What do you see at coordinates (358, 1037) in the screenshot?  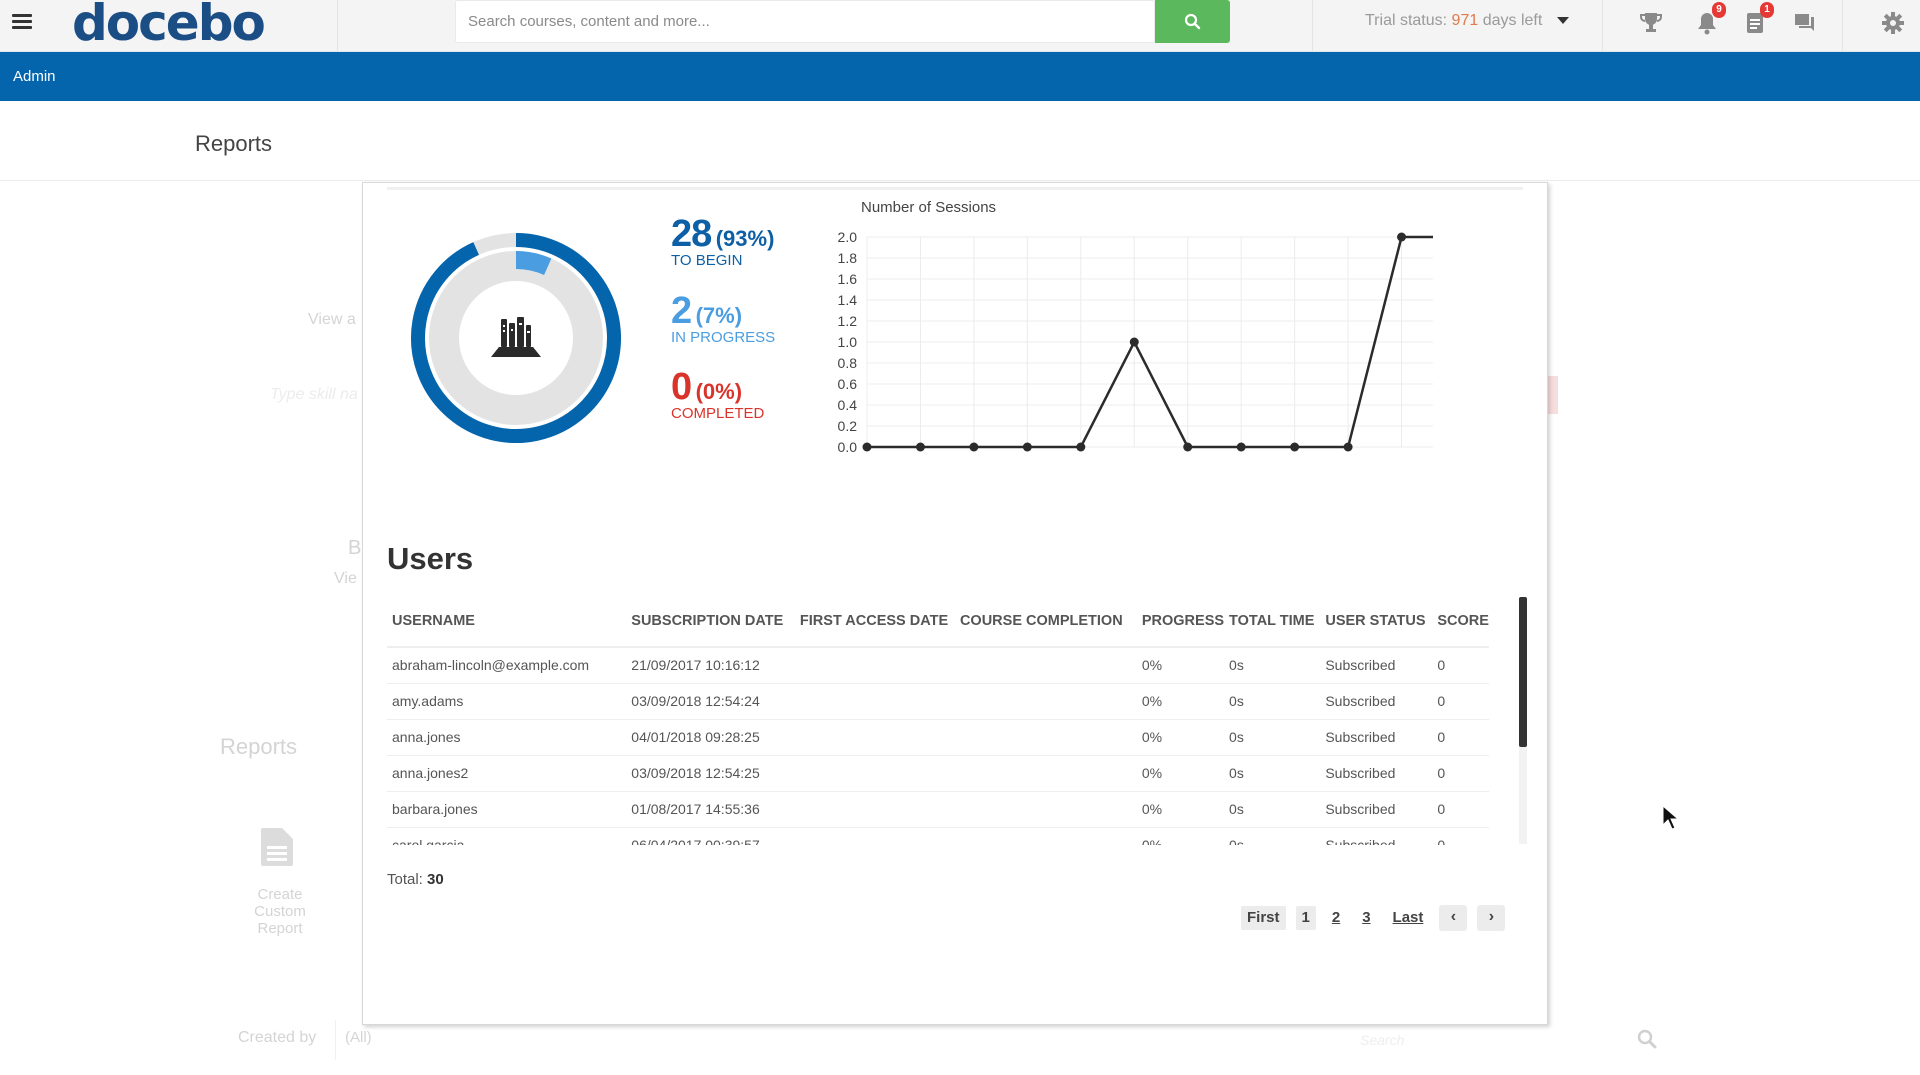 I see `bg-created-by-value: (All)` at bounding box center [358, 1037].